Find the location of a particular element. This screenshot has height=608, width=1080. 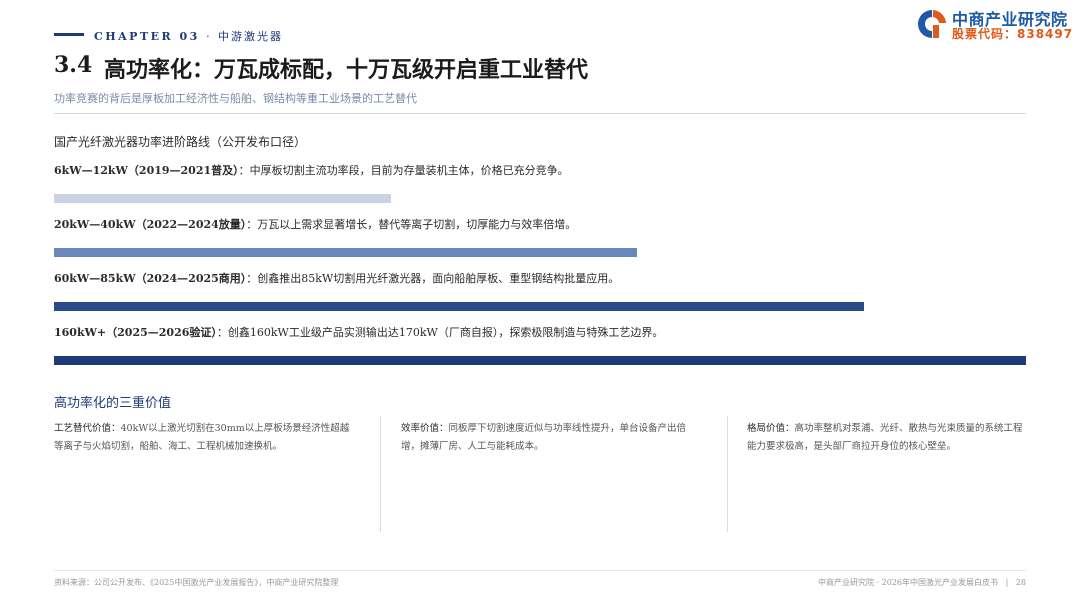

value-landscape-key: 格局价值： is located at coordinates (771, 428).